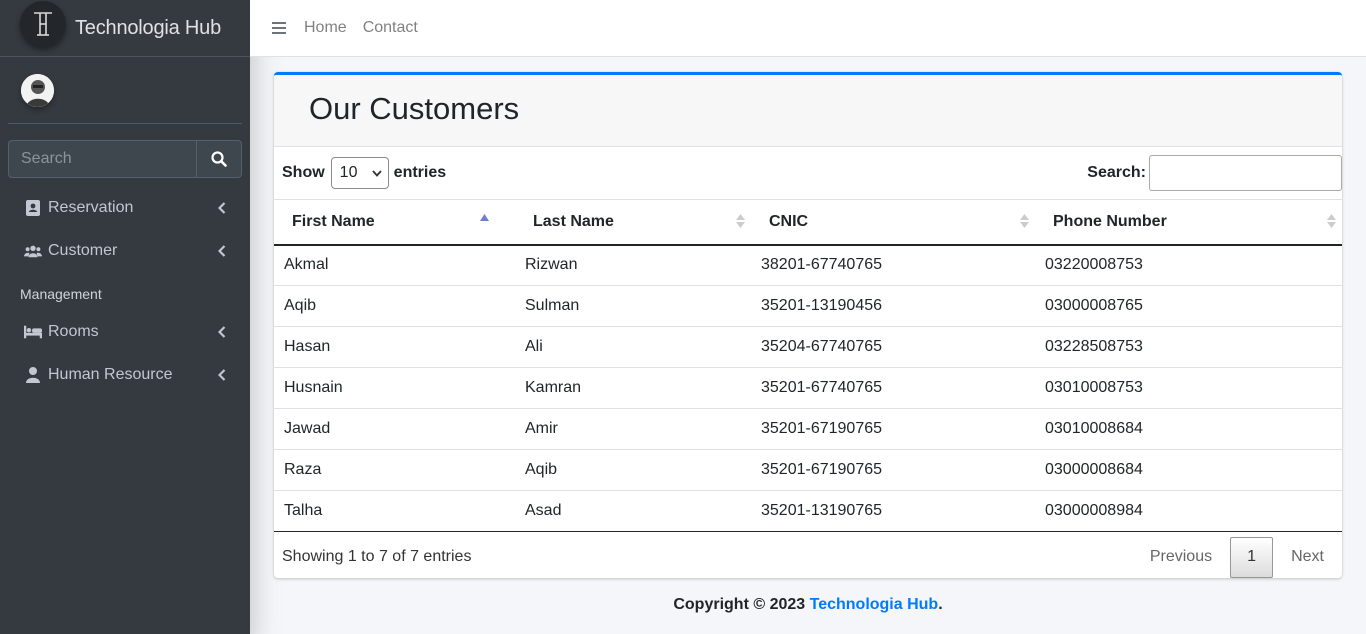 This screenshot has width=1366, height=634. What do you see at coordinates (359, 173) in the screenshot?
I see `entries-select: 10` at bounding box center [359, 173].